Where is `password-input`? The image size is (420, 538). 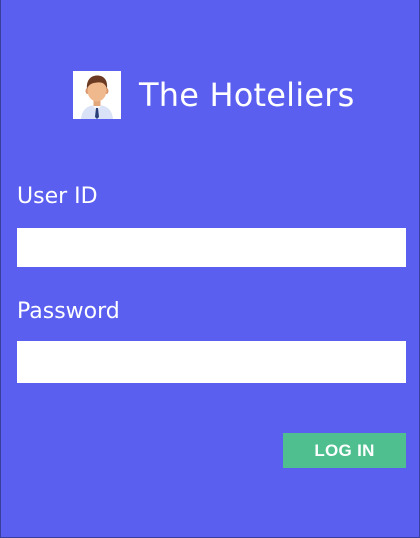 password-input is located at coordinates (211, 362).